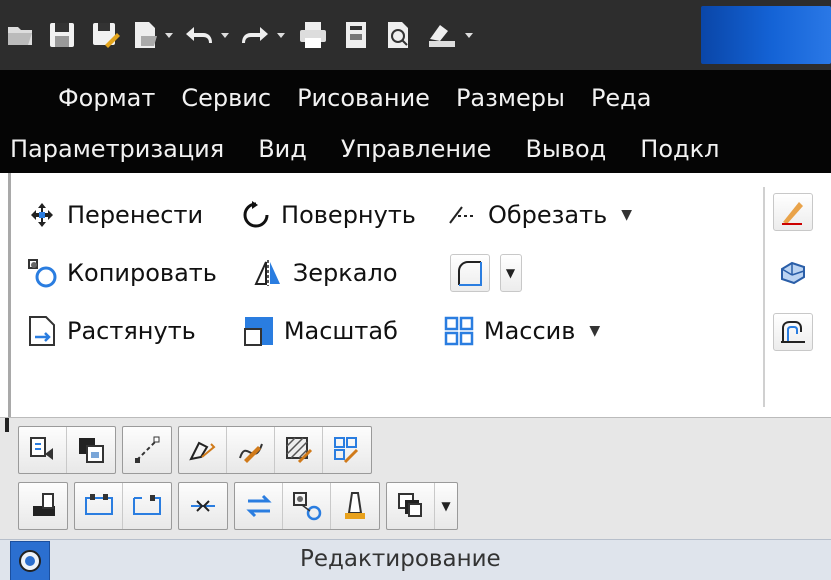  What do you see at coordinates (259, 331) in the screenshot?
I see `scale-icon` at bounding box center [259, 331].